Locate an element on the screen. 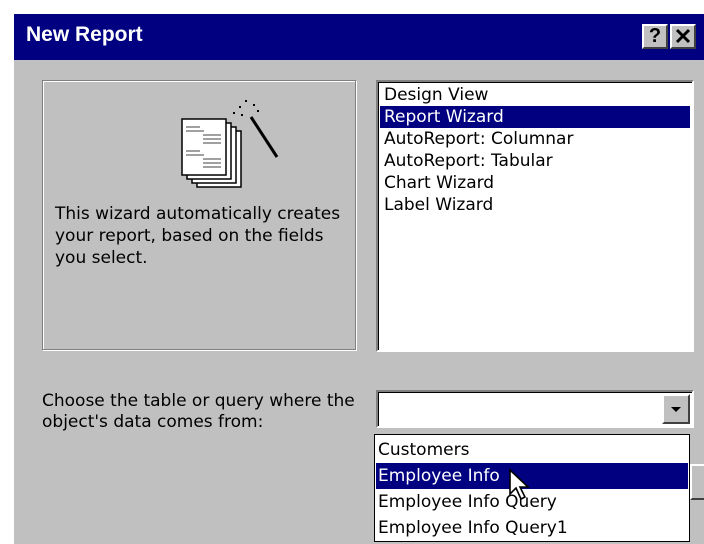 The image size is (704, 544). title-bar: New Report ? is located at coordinates (359, 37).